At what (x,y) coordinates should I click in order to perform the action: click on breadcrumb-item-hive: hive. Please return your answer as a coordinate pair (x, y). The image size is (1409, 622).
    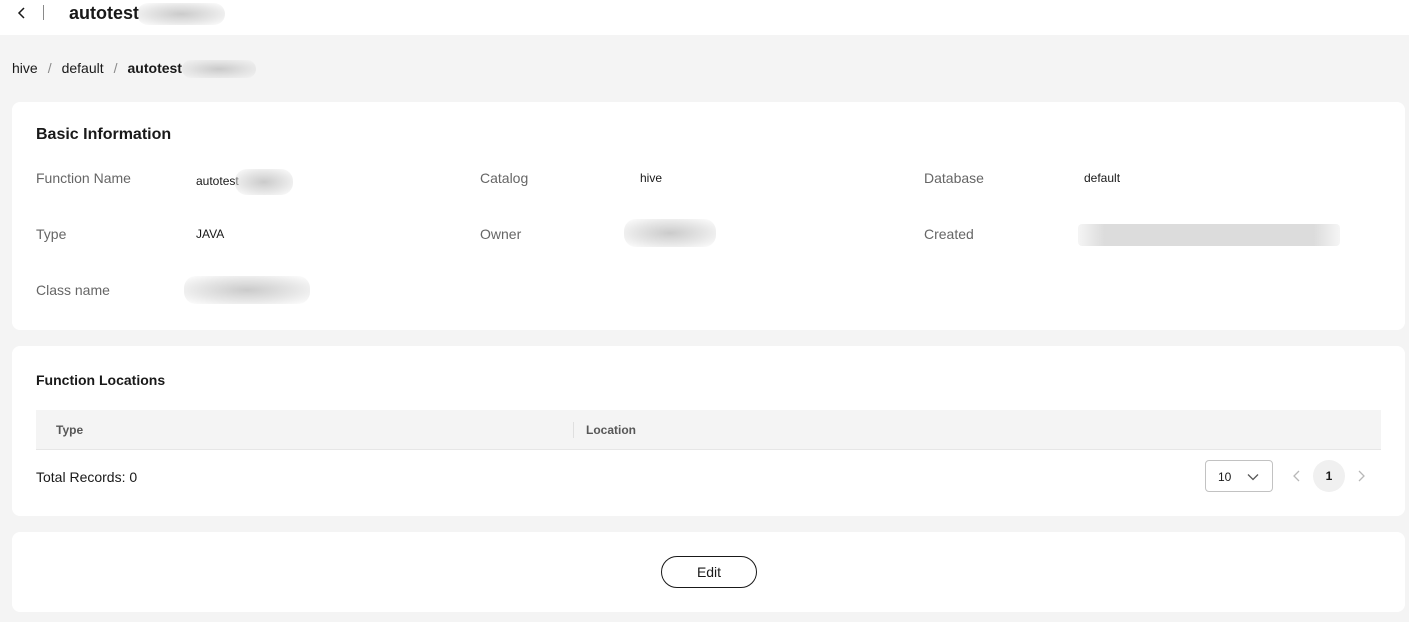
    Looking at the image, I should click on (25, 68).